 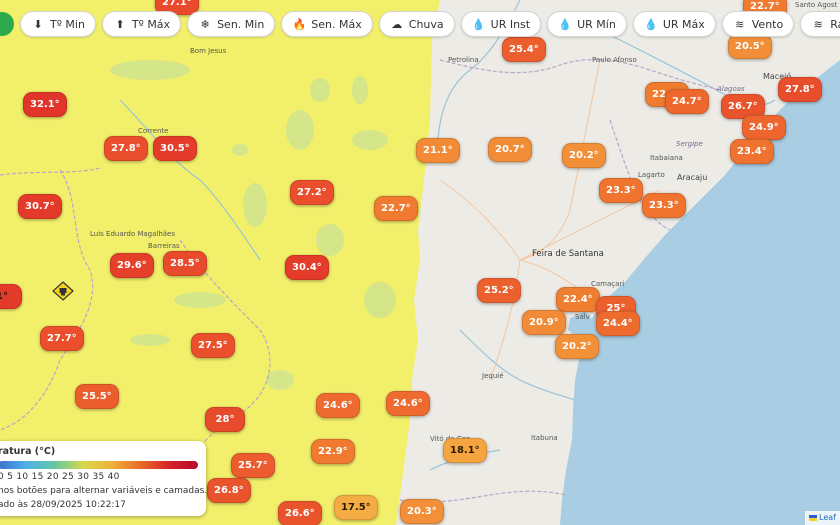 I want to click on toolbar-button-label: Rajadas, so click(x=835, y=24).